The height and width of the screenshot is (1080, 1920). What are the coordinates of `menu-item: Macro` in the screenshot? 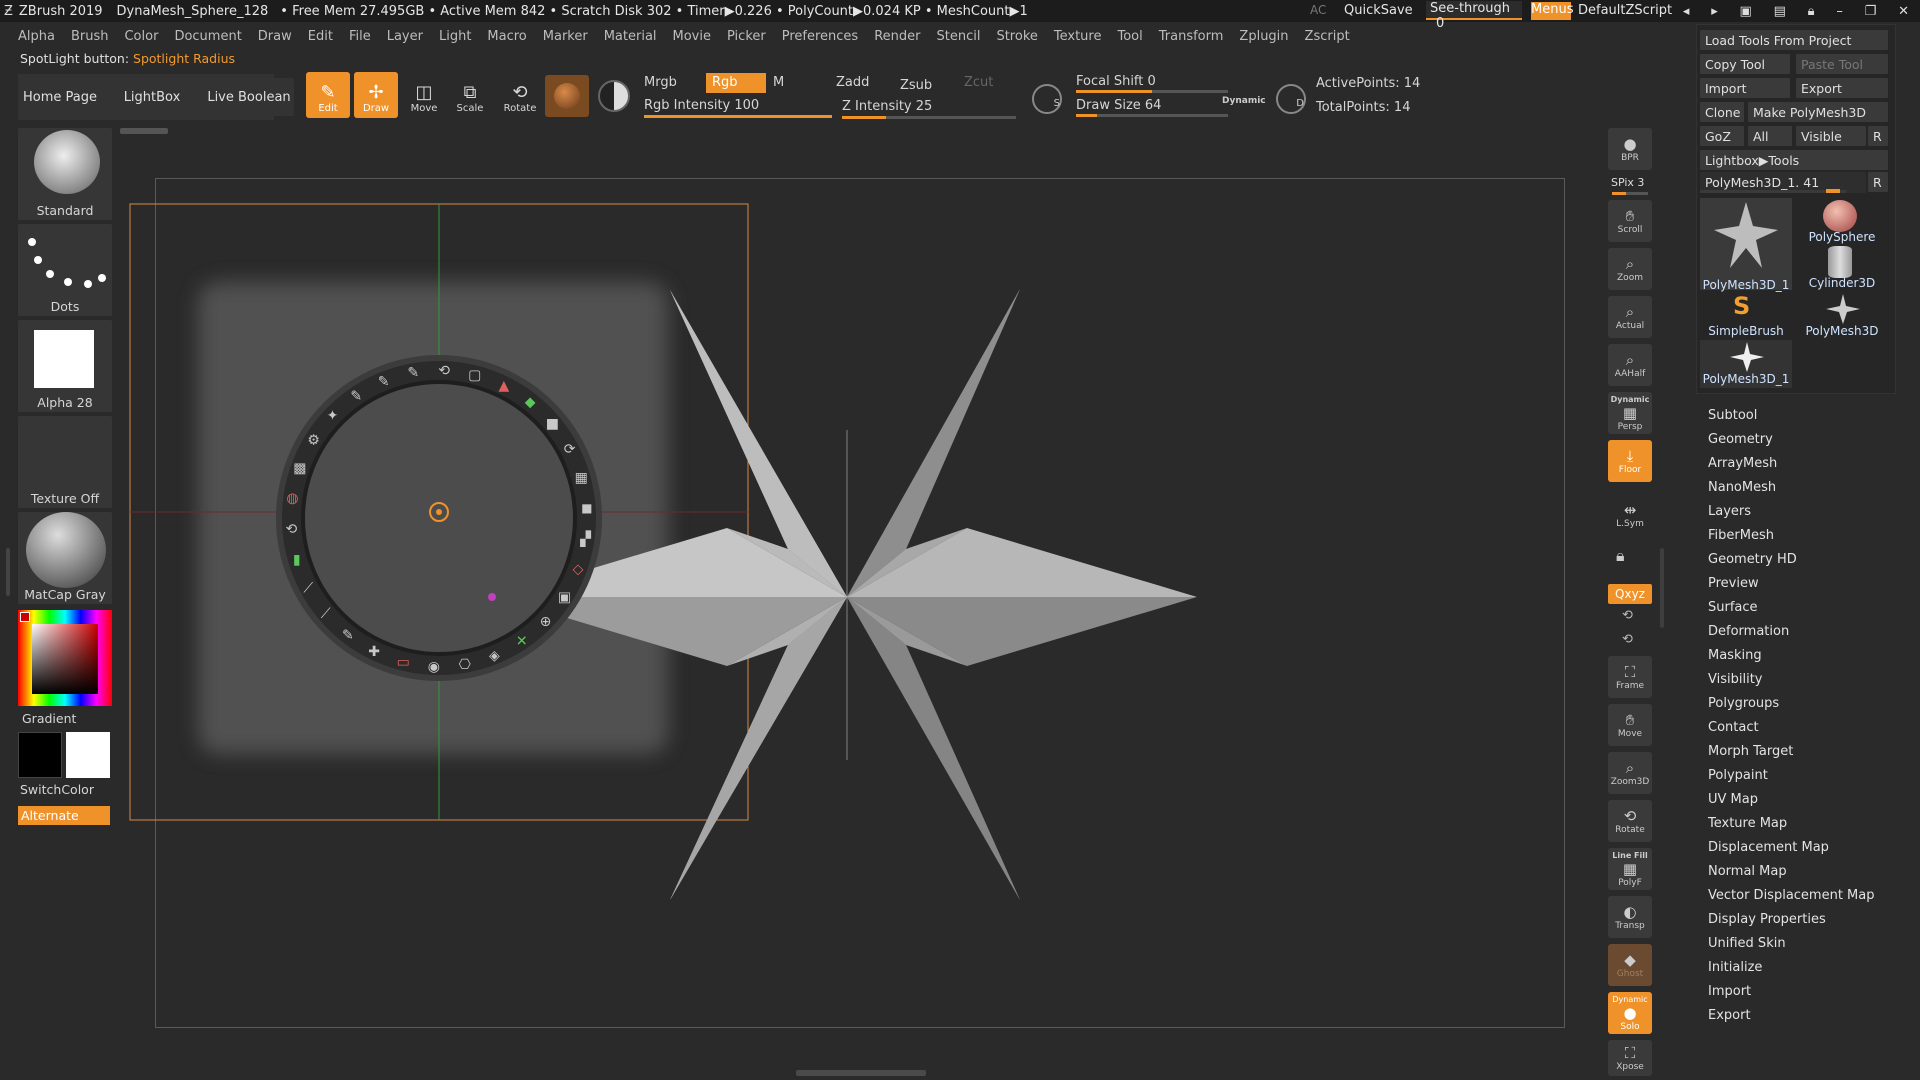 It's located at (506, 36).